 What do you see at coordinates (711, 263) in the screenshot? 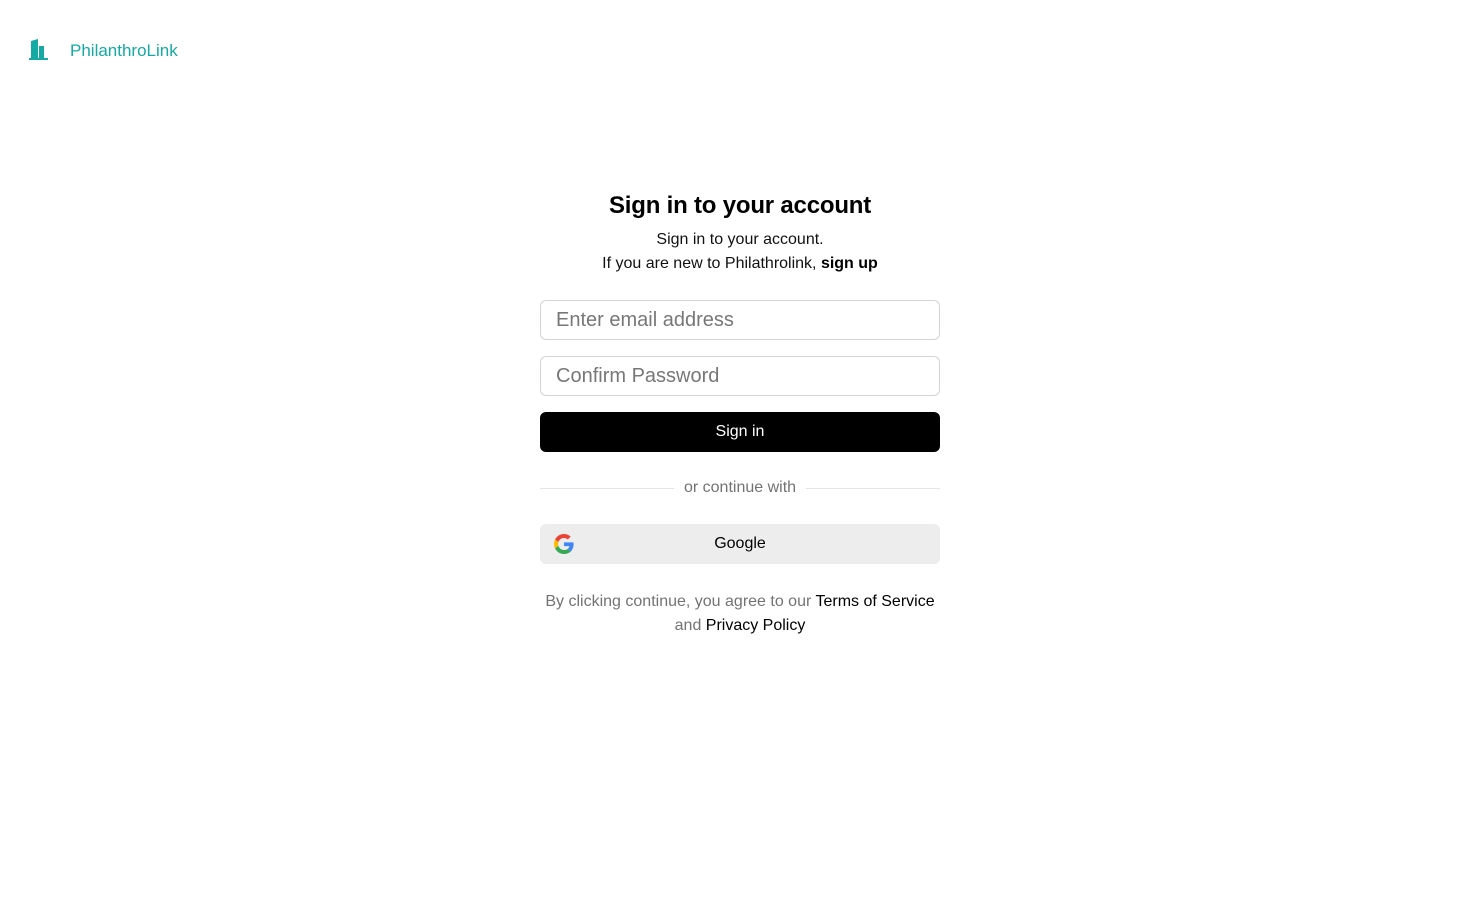
I see `signup-prompt: If you are new to Philathrolink,` at bounding box center [711, 263].